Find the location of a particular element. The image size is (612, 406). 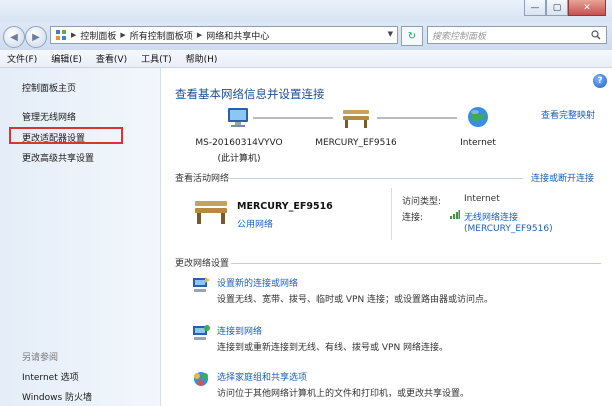

connection-label: 连接: is located at coordinates (413, 218).